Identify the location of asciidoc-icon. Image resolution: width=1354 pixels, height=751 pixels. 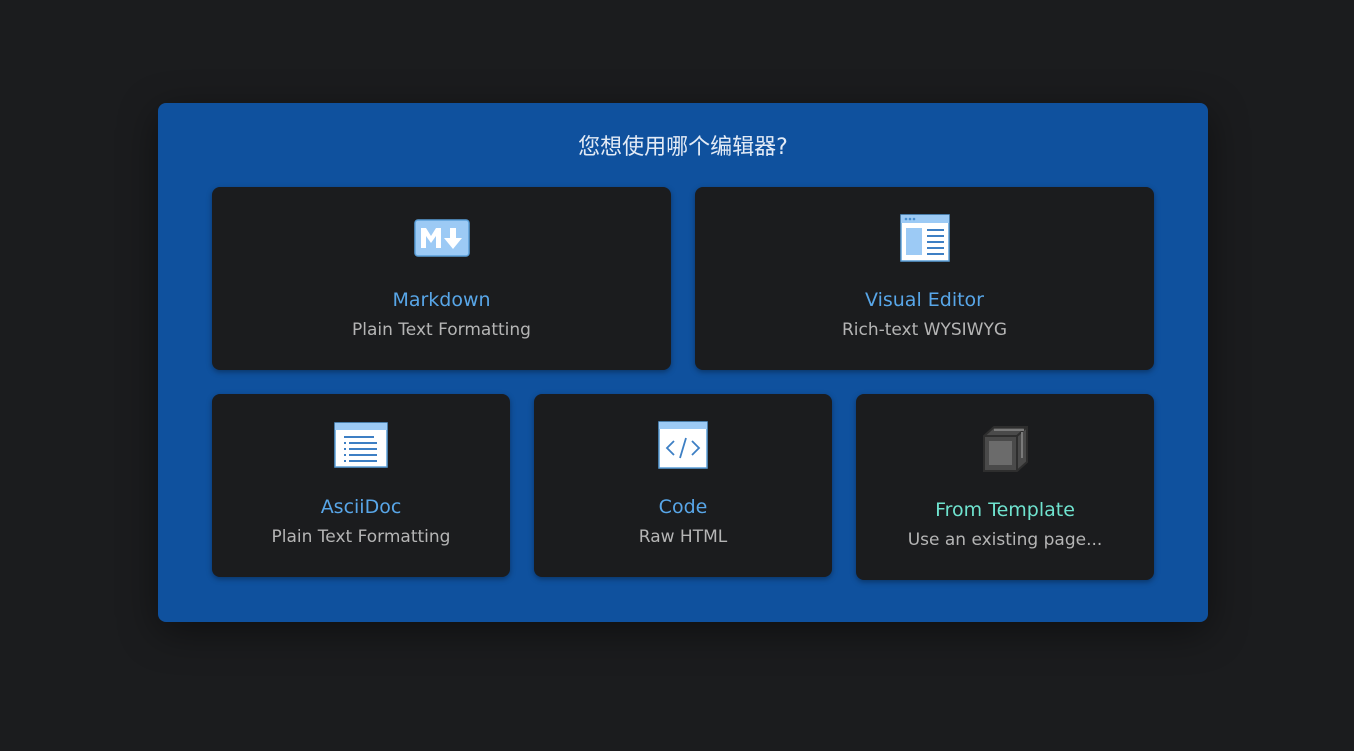
(361, 447).